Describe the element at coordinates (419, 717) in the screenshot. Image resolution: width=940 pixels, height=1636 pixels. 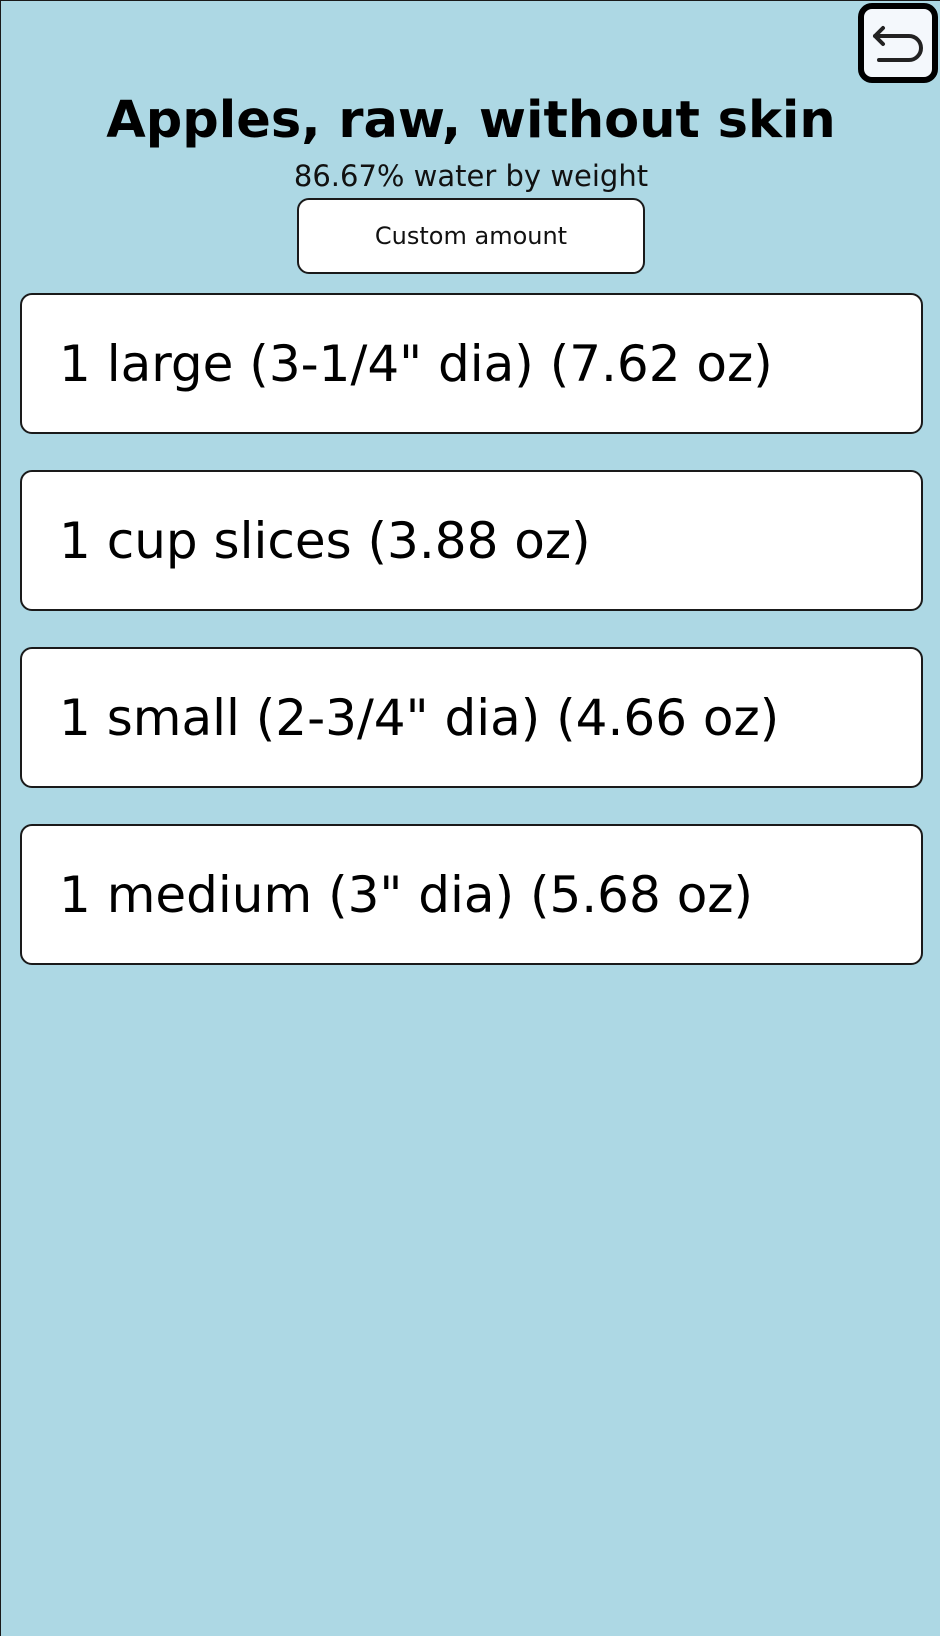
I see `serving-option-label: 1 small (2-3/4" dia) (4.66 oz)` at that location.